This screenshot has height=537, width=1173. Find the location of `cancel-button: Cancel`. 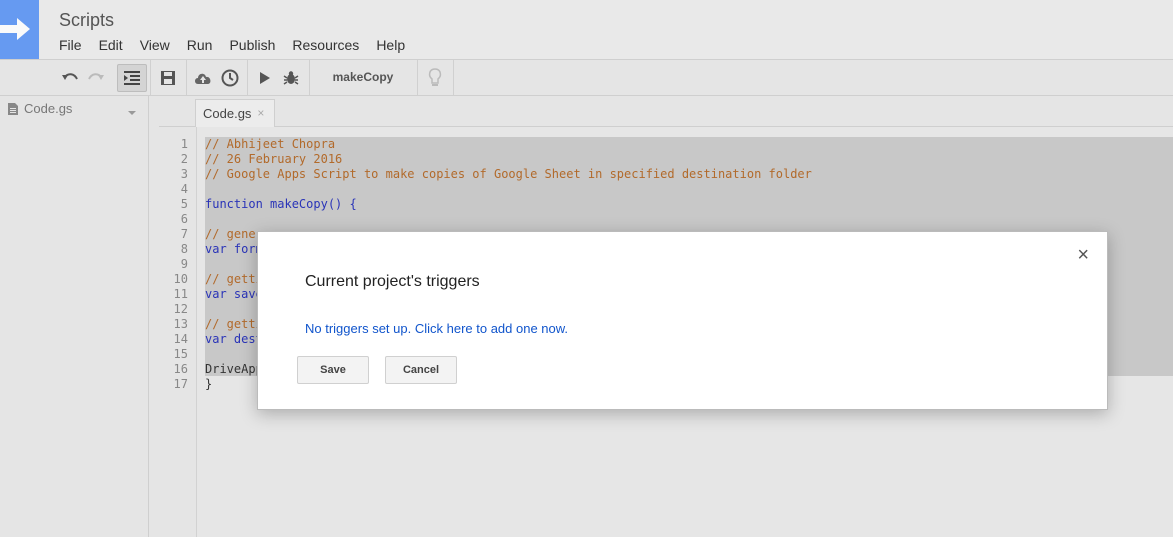

cancel-button: Cancel is located at coordinates (421, 370).